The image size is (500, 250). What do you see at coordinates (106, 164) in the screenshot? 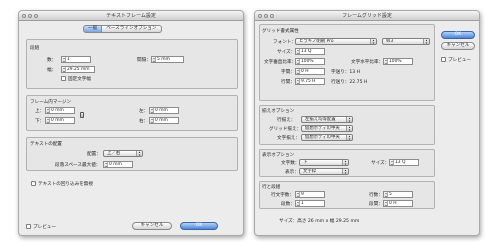
I see `paragraph-spacing-stepper` at bounding box center [106, 164].